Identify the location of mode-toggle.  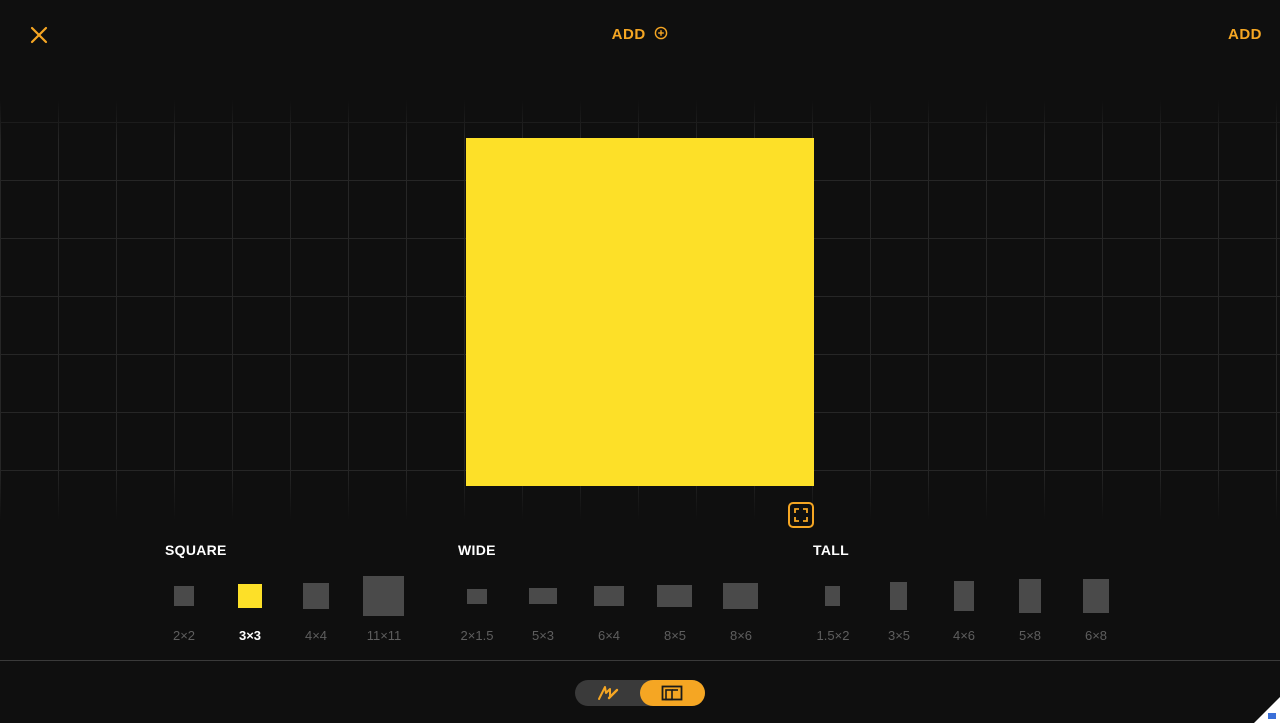
(640, 693).